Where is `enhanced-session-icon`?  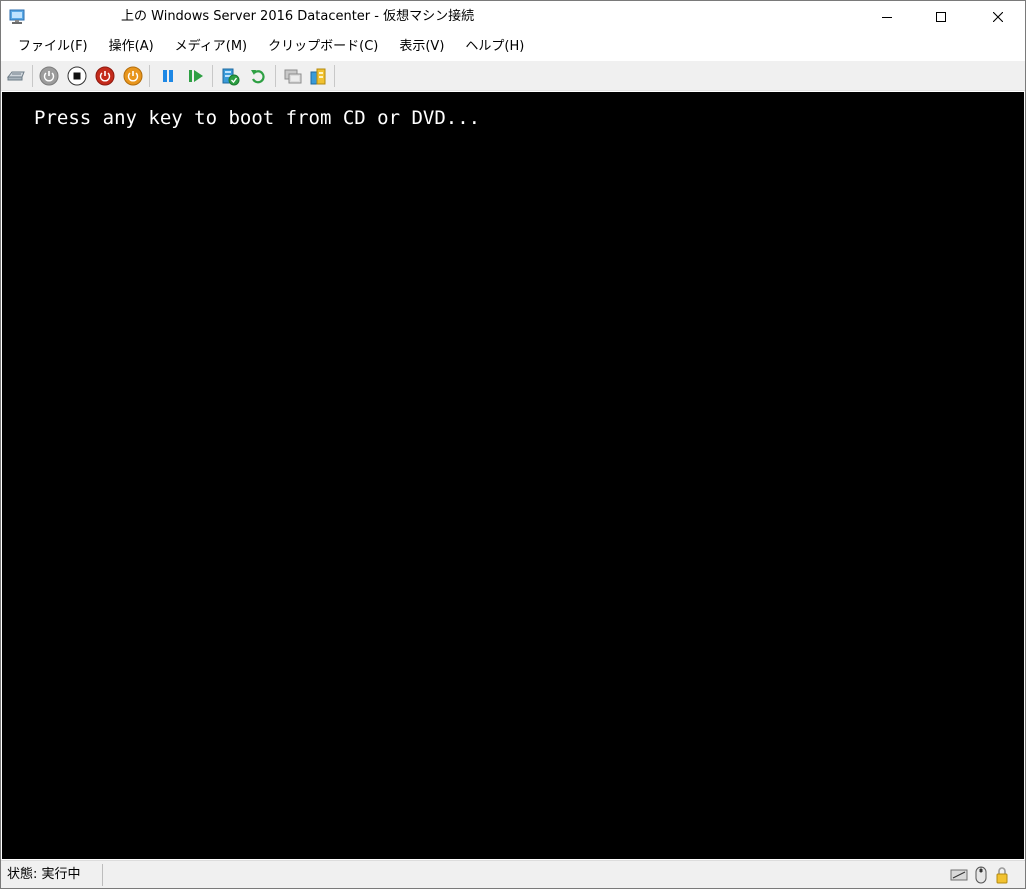 enhanced-session-icon is located at coordinates (293, 76).